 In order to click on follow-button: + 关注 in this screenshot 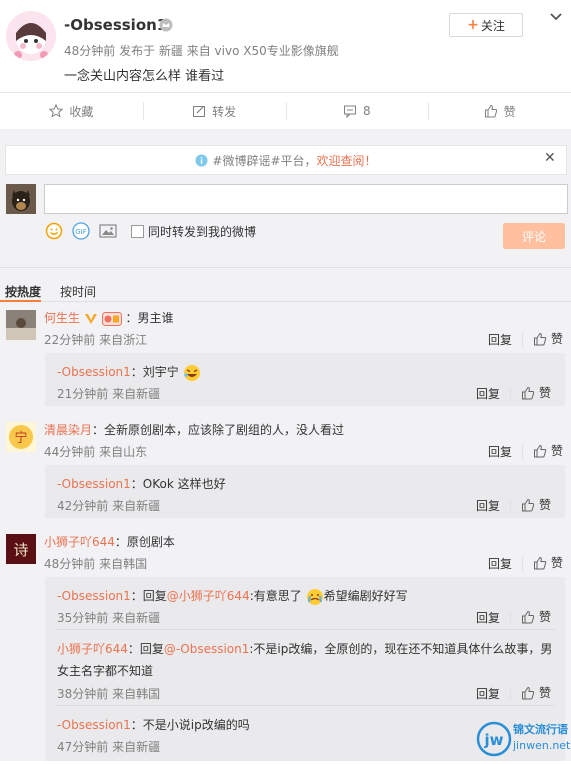, I will do `click(486, 25)`.